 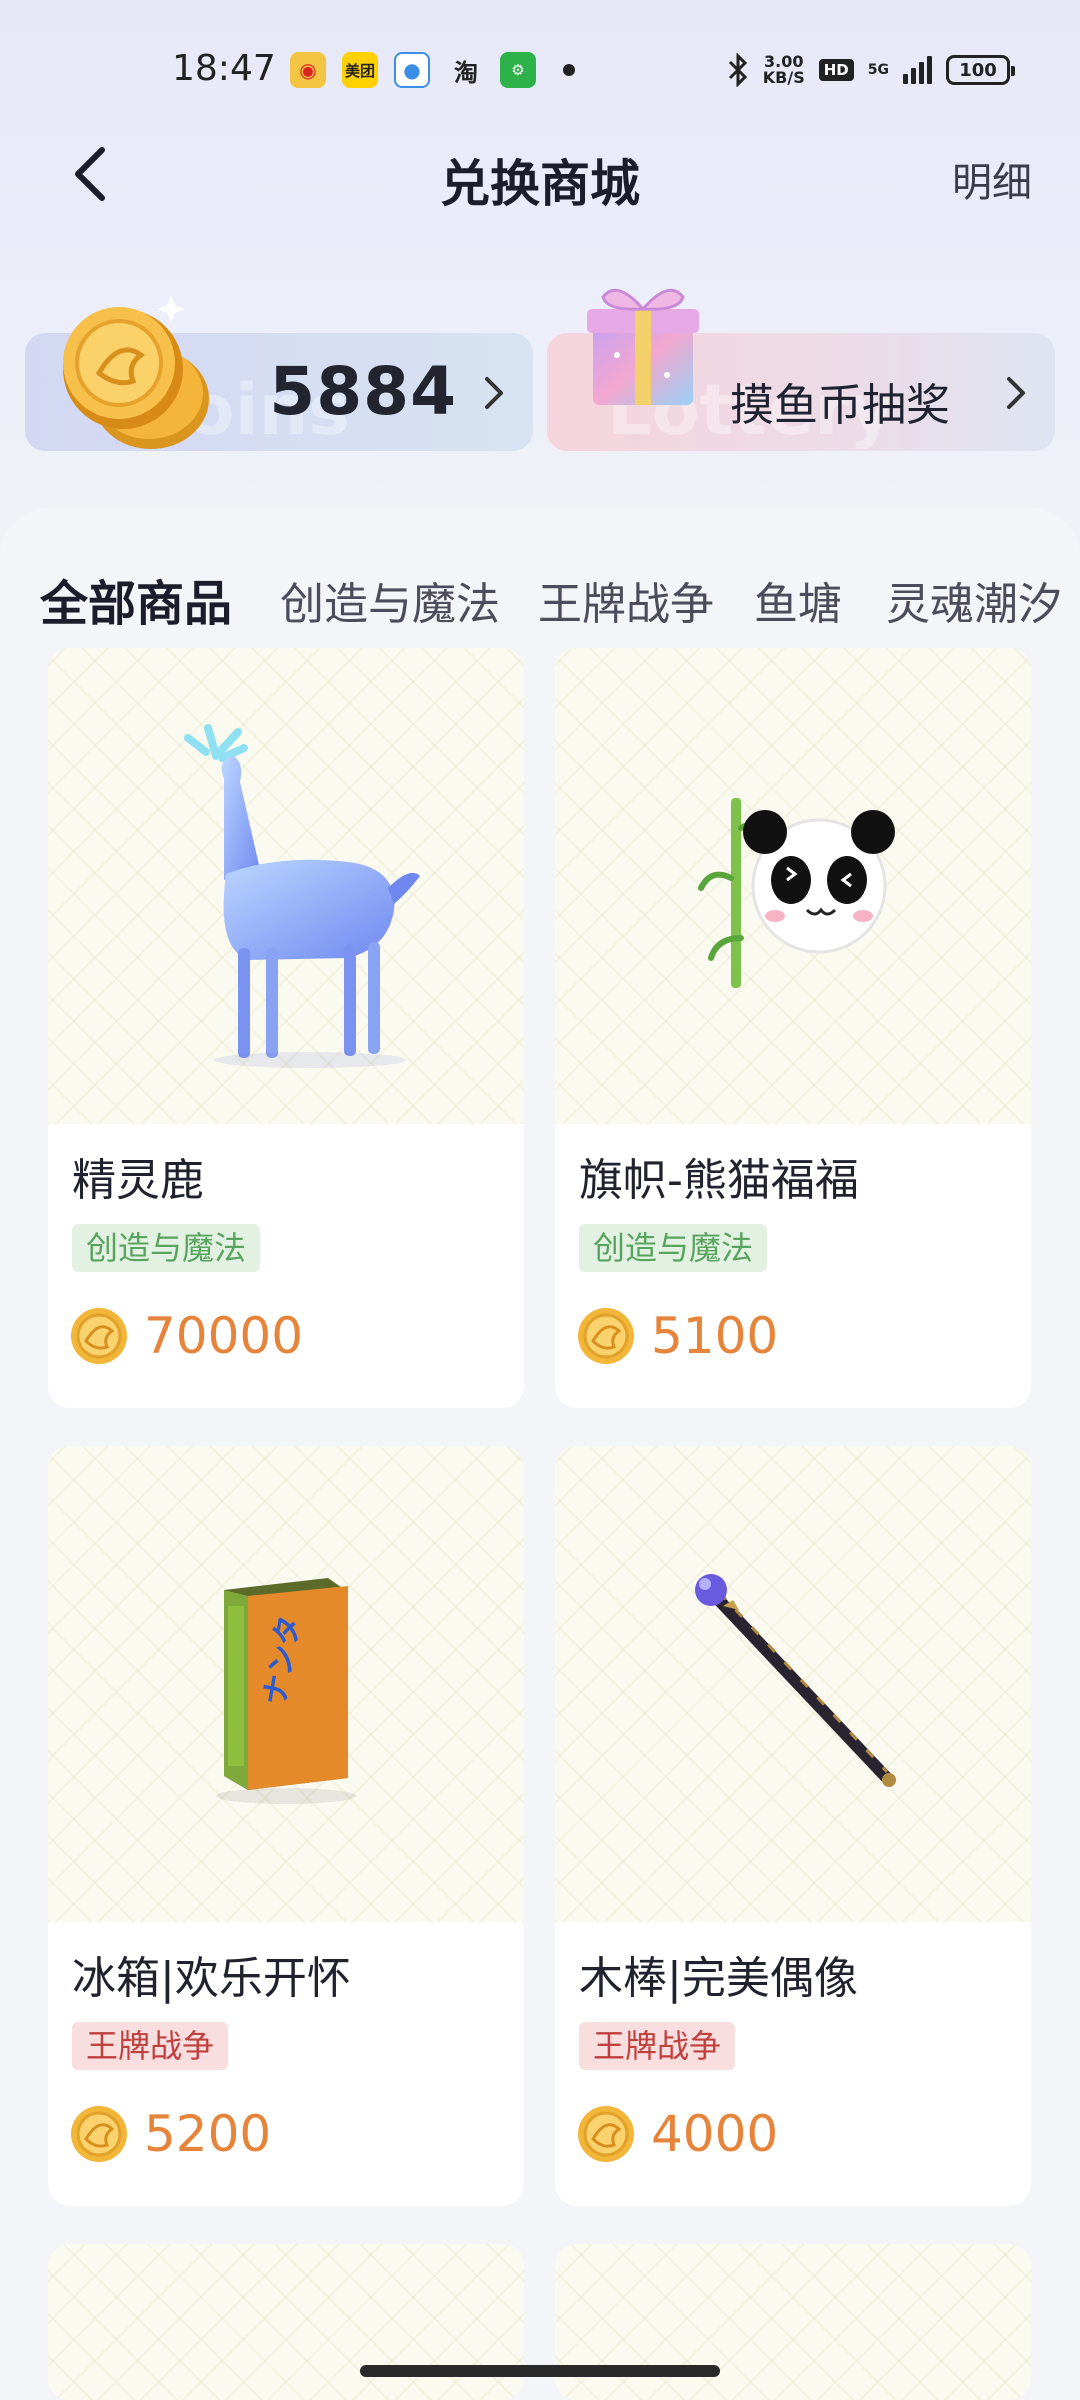 I want to click on notification-dot-icon, so click(x=569, y=70).